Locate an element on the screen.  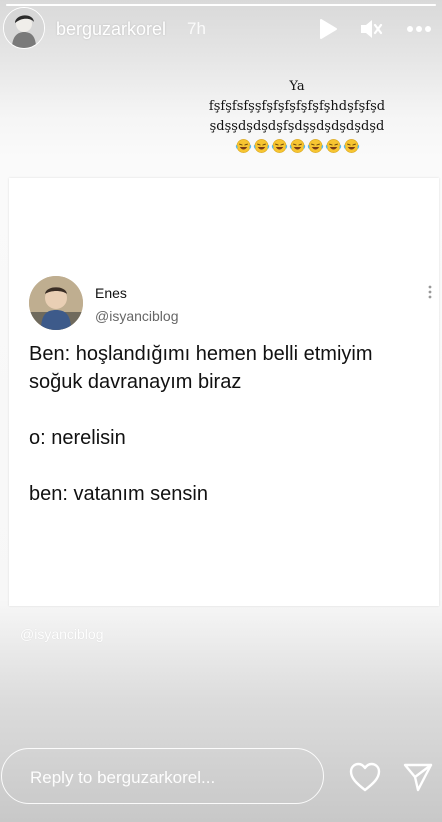
speaker-muted-icon is located at coordinates (372, 29).